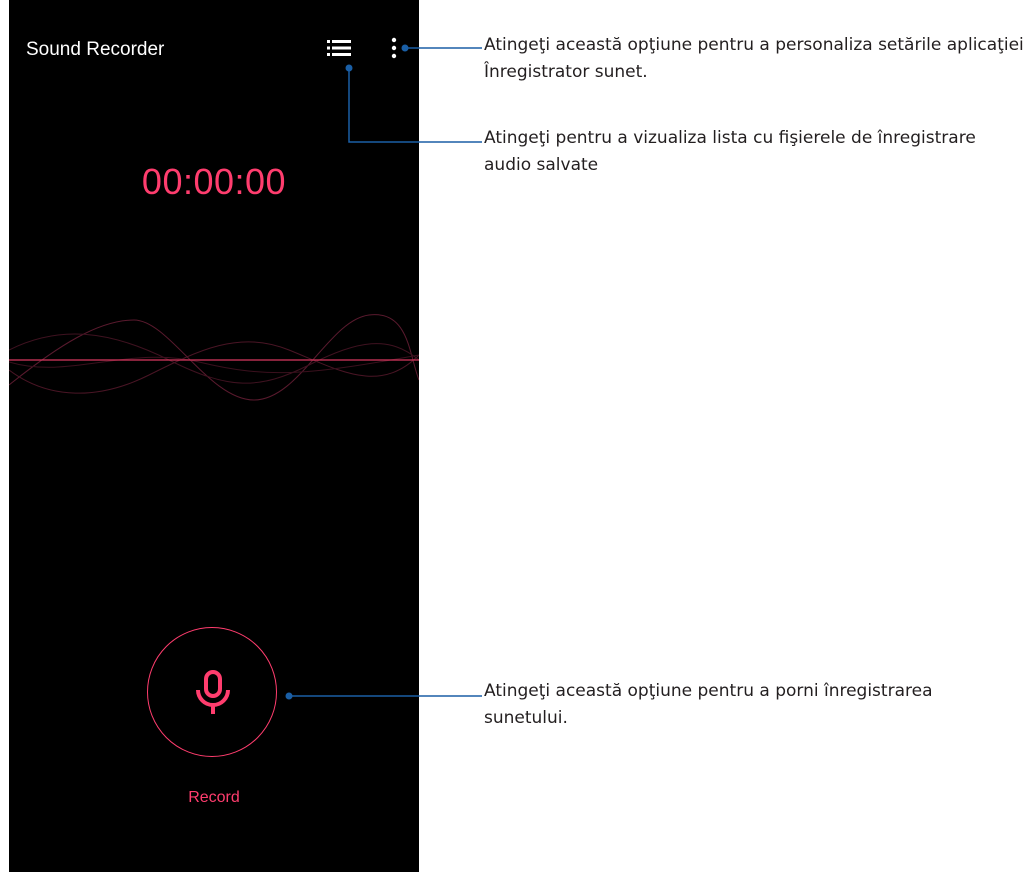 The image size is (1030, 872). I want to click on app-title: Sound Recorder, so click(95, 49).